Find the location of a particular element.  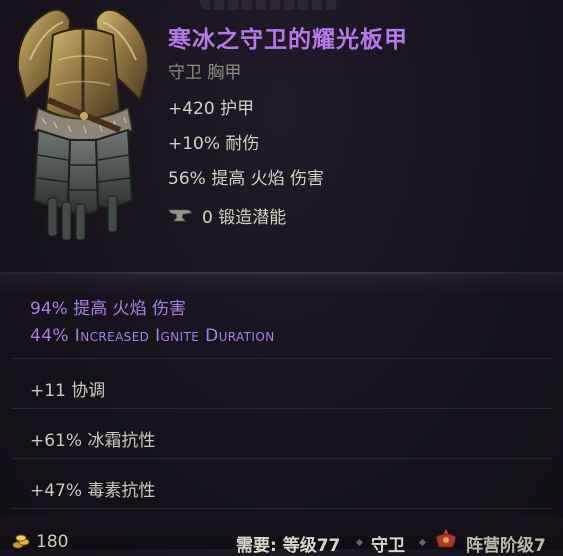

sealed-affix-ignite-duration-text: 44% Increased Ignite Duration is located at coordinates (152, 336).